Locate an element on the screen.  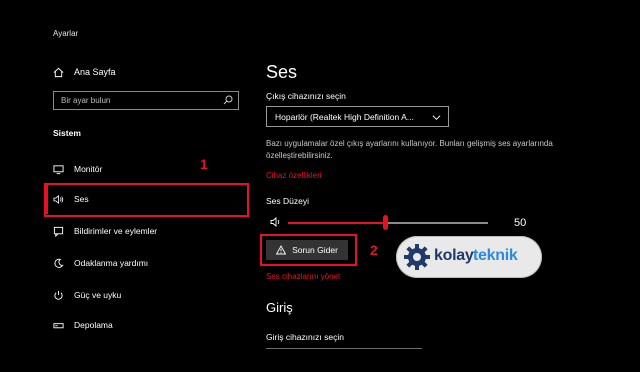
sidebar-item-label: Güç ve uyku is located at coordinates (98, 295).